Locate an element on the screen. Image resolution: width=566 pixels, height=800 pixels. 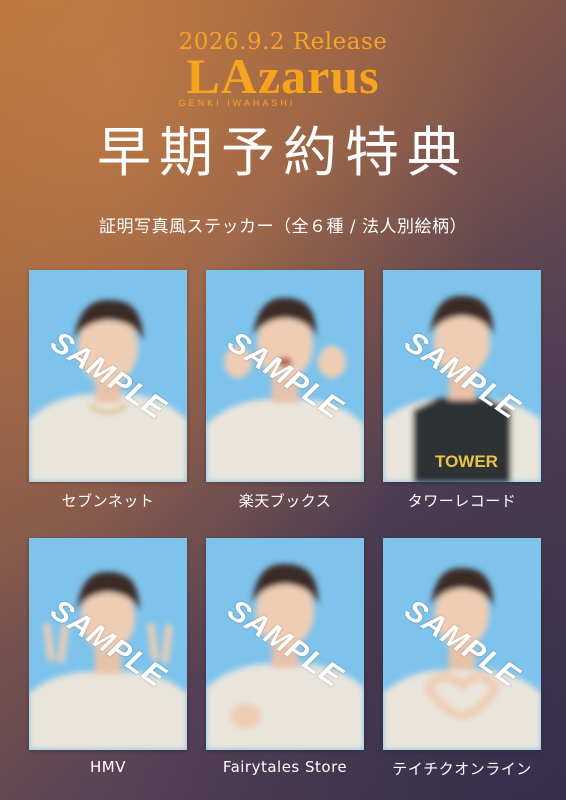
sticker-card-sevennet: SAMPLE セブンネット is located at coordinates (108, 390).